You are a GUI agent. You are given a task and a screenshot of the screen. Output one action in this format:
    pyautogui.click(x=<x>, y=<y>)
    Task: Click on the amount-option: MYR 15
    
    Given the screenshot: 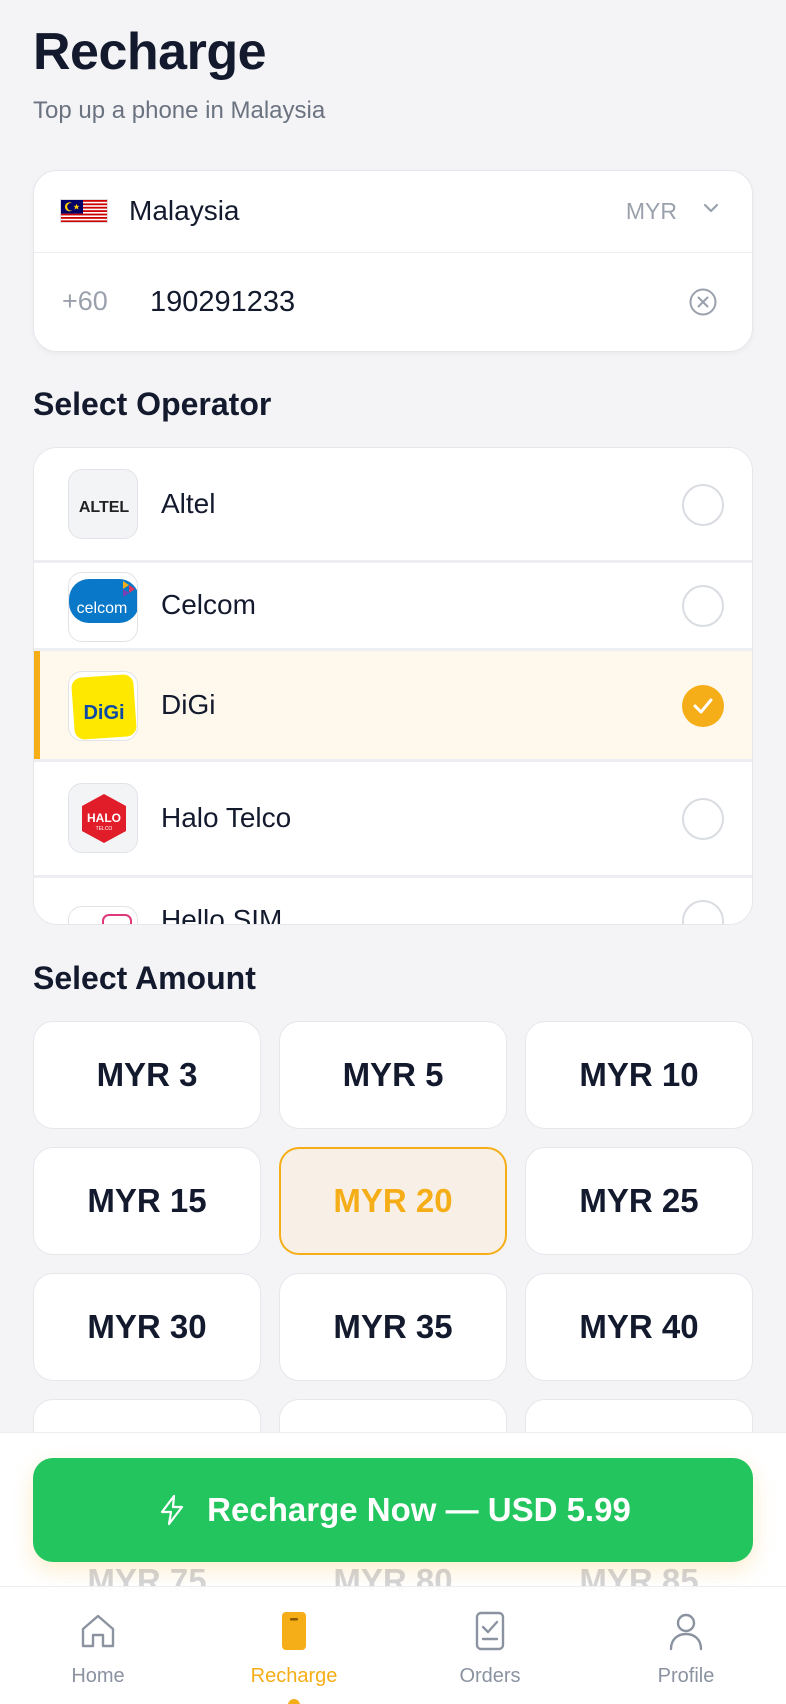 What is the action you would take?
    pyautogui.click(x=147, y=1201)
    